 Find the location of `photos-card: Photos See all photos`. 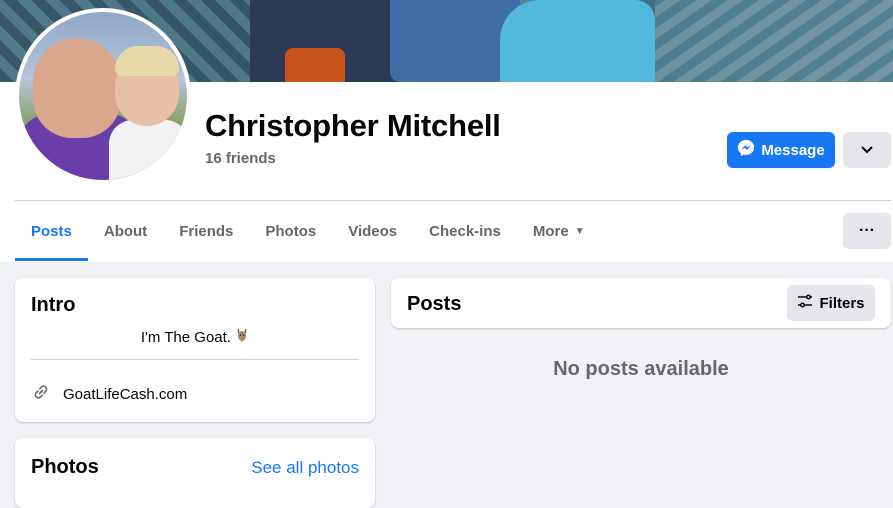

photos-card: Photos See all photos is located at coordinates (195, 473).